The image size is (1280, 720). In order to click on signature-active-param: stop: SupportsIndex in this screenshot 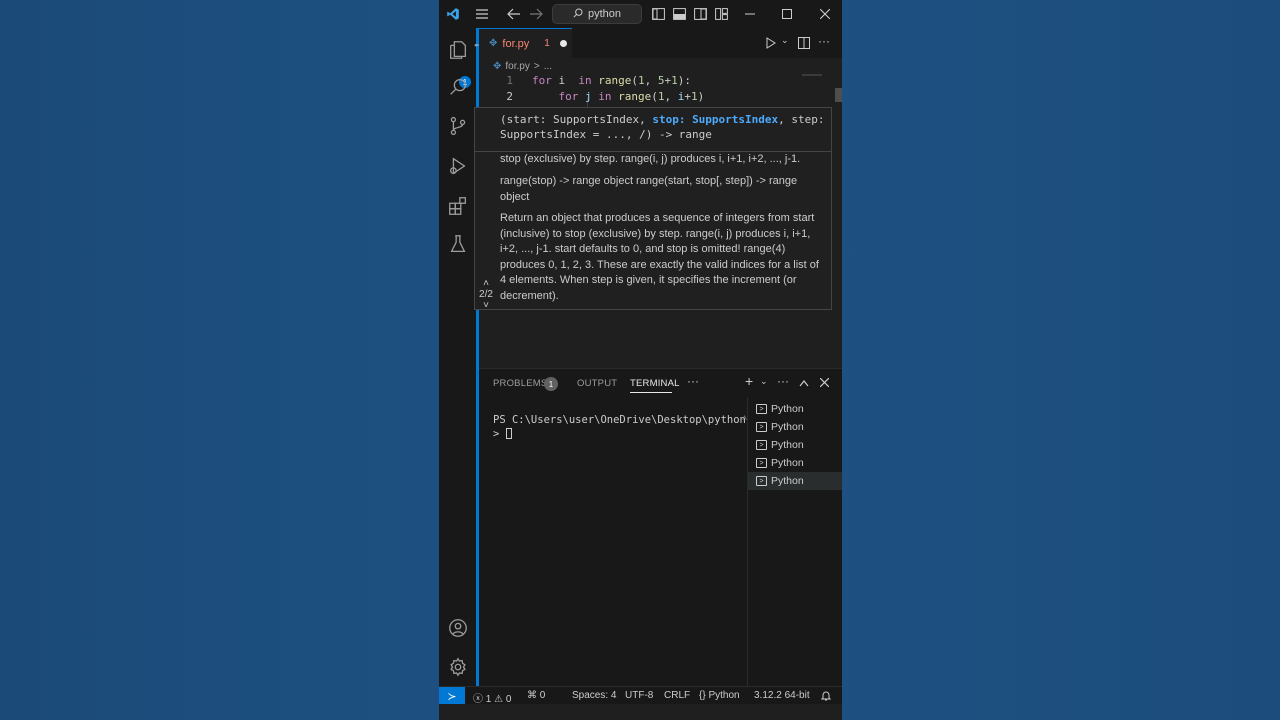, I will do `click(715, 119)`.